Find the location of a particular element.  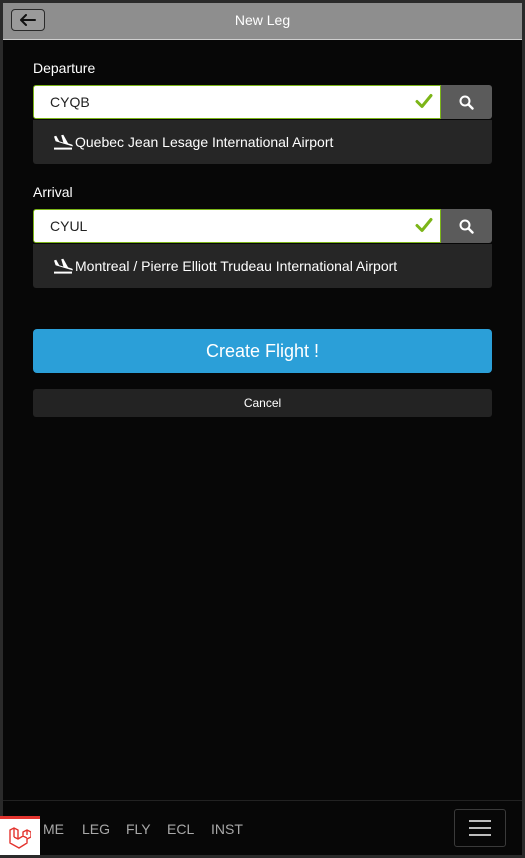

laravel-debug-badge is located at coordinates (20, 835).